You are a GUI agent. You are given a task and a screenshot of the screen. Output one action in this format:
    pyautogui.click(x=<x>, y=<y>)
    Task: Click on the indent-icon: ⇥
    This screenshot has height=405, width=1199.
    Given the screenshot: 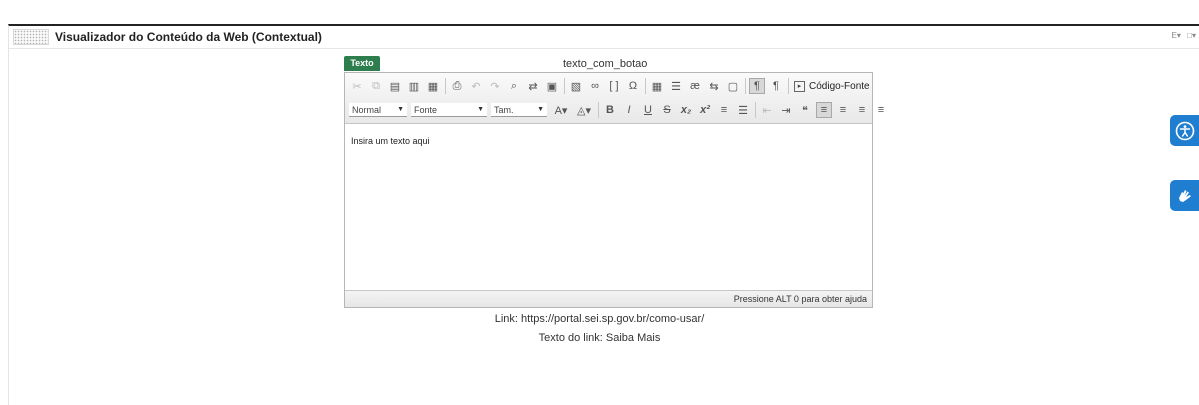 What is the action you would take?
    pyautogui.click(x=786, y=110)
    